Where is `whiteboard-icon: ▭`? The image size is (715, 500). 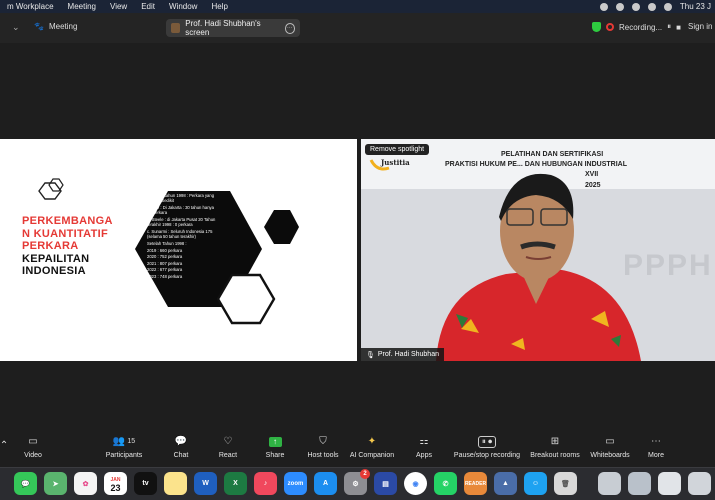
whiteboard-icon: ▭ is located at coordinates (610, 441).